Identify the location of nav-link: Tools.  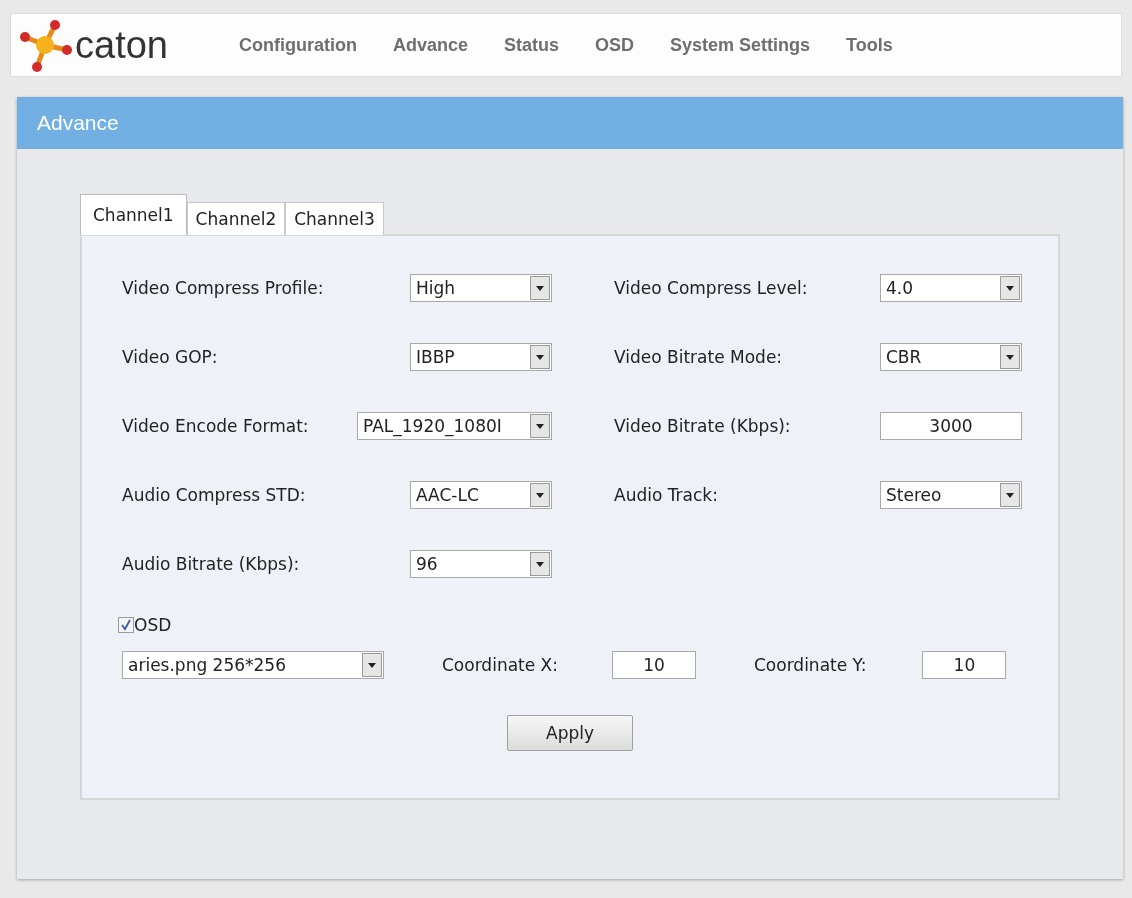
(869, 45).